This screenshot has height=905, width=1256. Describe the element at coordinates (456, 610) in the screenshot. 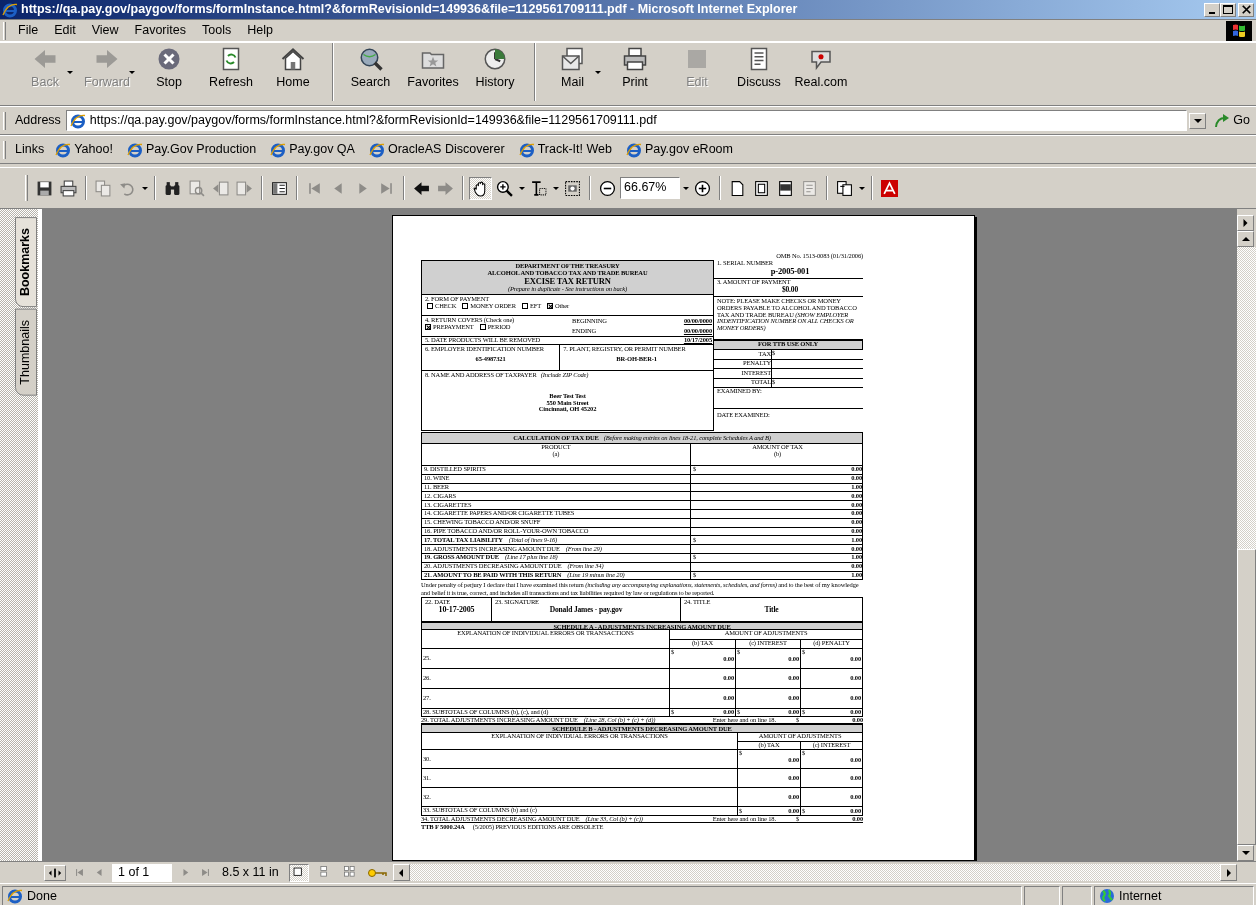

I see `field-value: 10-17-2005` at that location.